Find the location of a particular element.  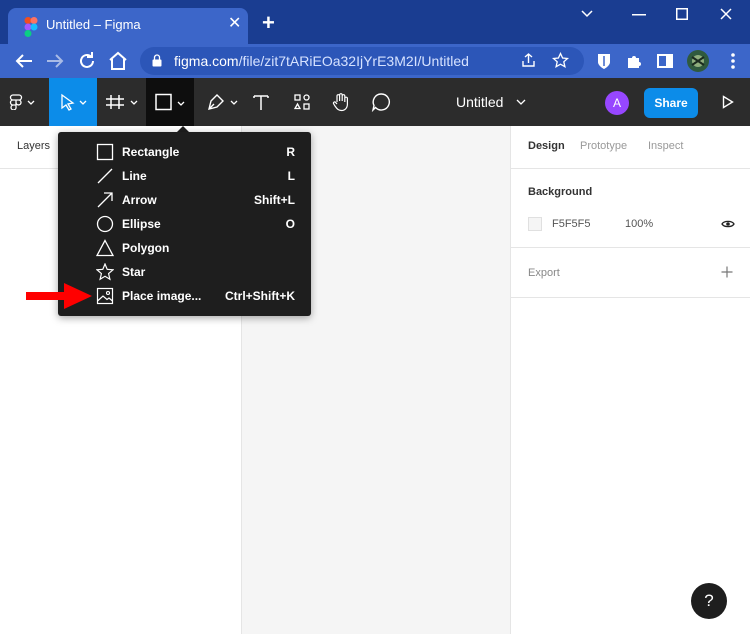

title-chevron-down-icon is located at coordinates (521, 102).